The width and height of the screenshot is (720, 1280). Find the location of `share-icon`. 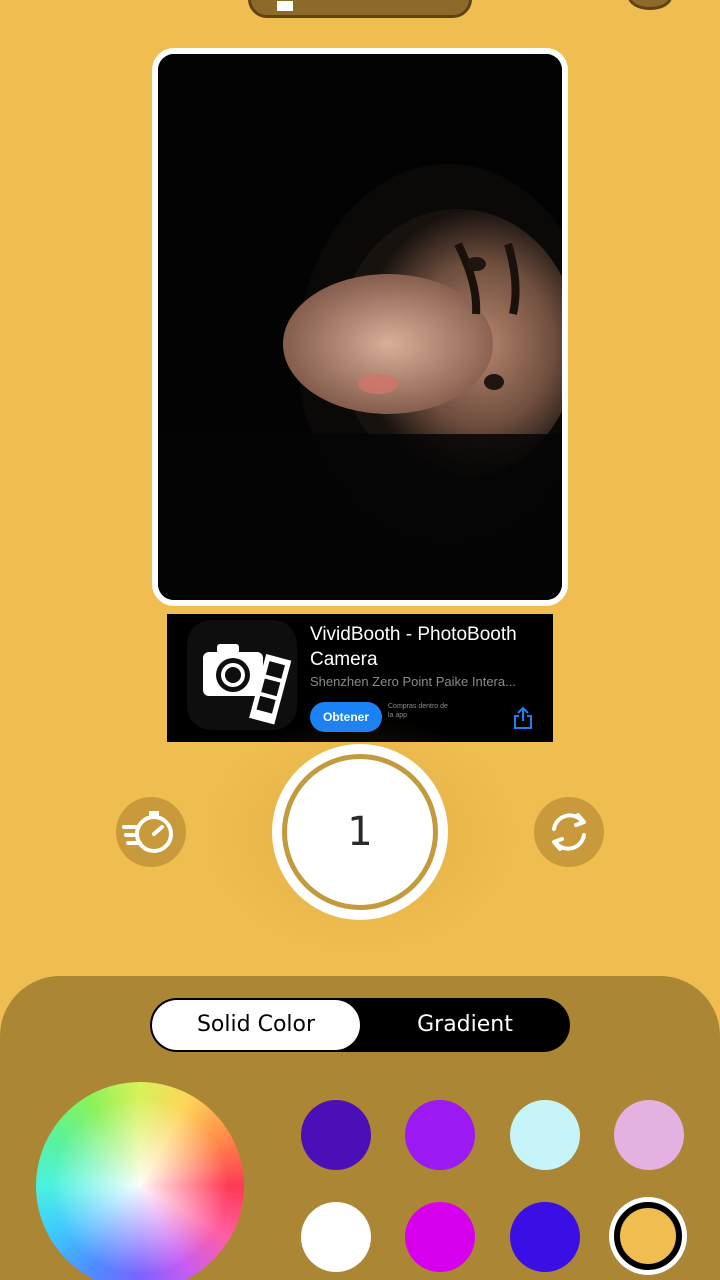

share-icon is located at coordinates (523, 718).